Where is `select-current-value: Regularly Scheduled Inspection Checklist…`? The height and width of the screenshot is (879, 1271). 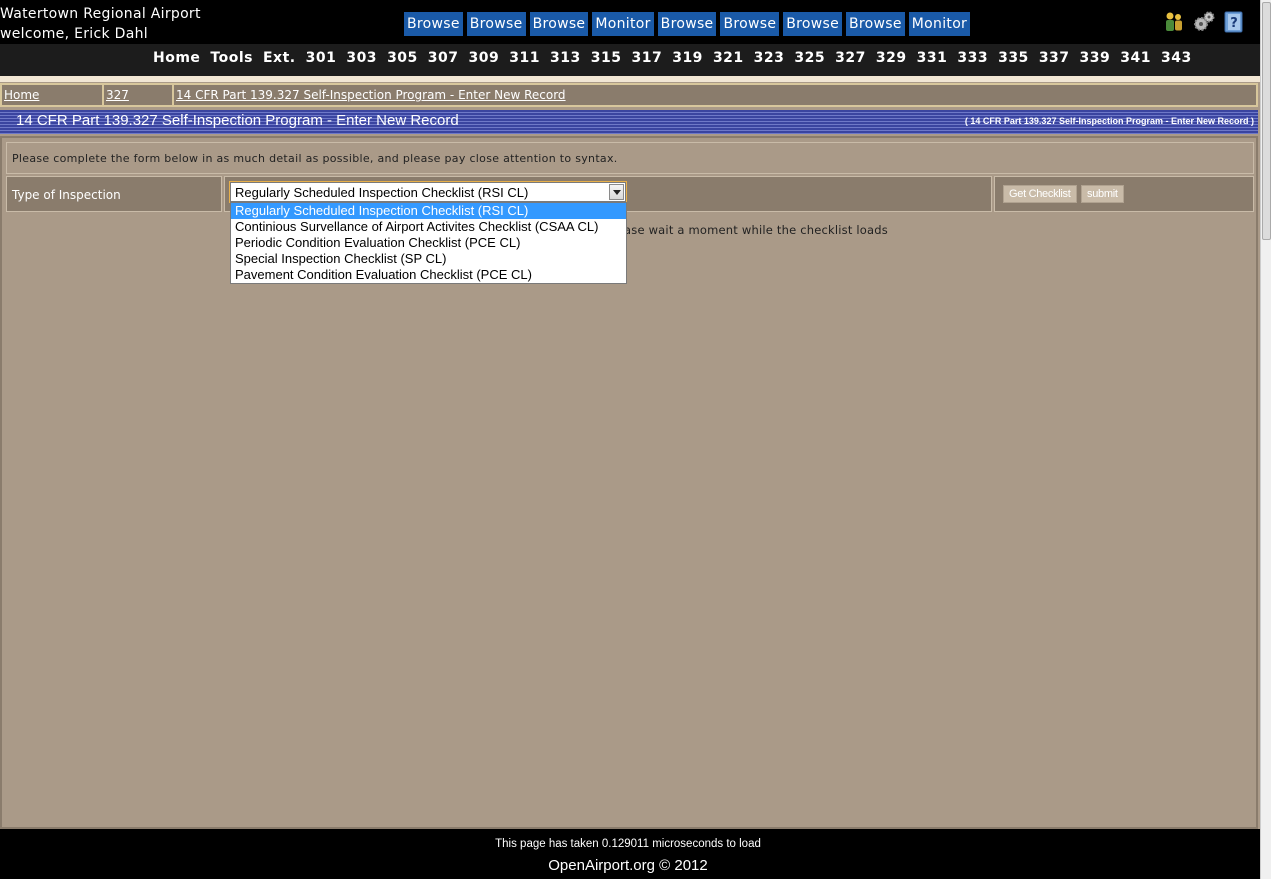
select-current-value: Regularly Scheduled Inspection Checklist… is located at coordinates (382, 192).